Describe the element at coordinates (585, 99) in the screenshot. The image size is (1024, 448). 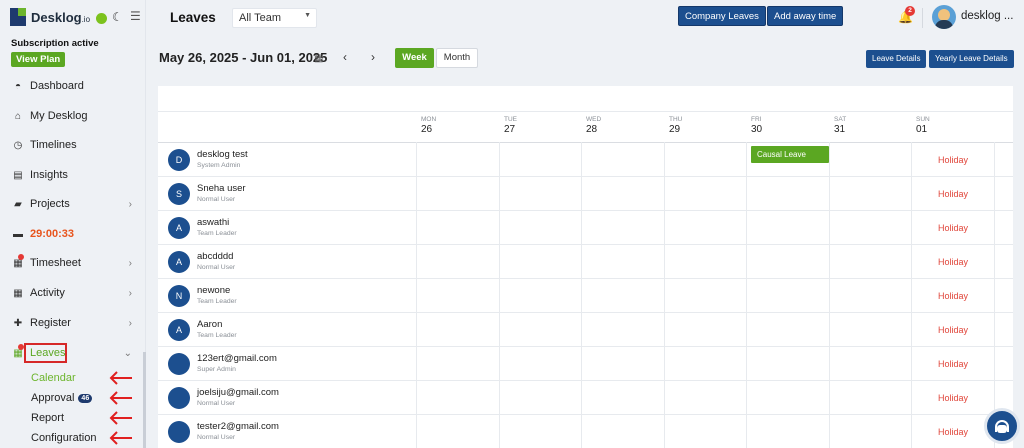
I see `grid-header-spacer` at that location.